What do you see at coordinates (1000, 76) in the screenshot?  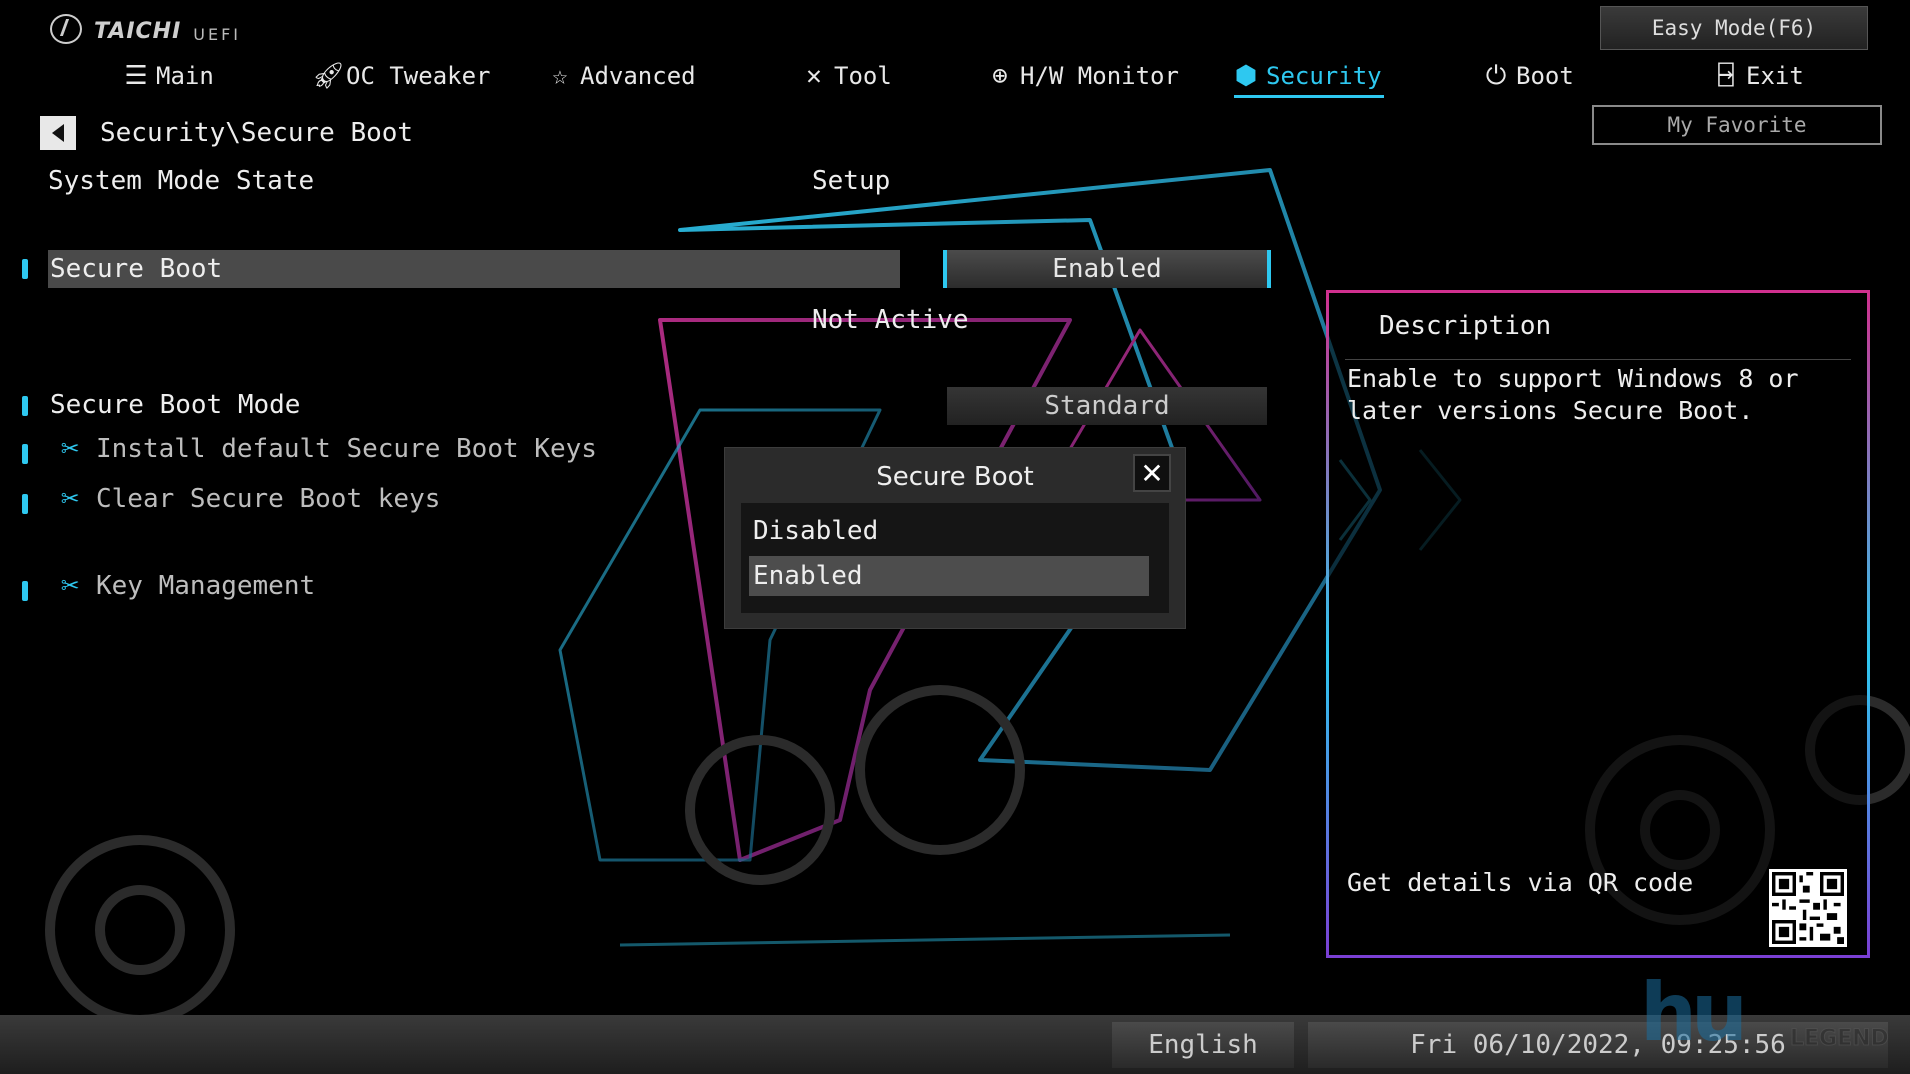 I see `monitor-icon: ⊕` at bounding box center [1000, 76].